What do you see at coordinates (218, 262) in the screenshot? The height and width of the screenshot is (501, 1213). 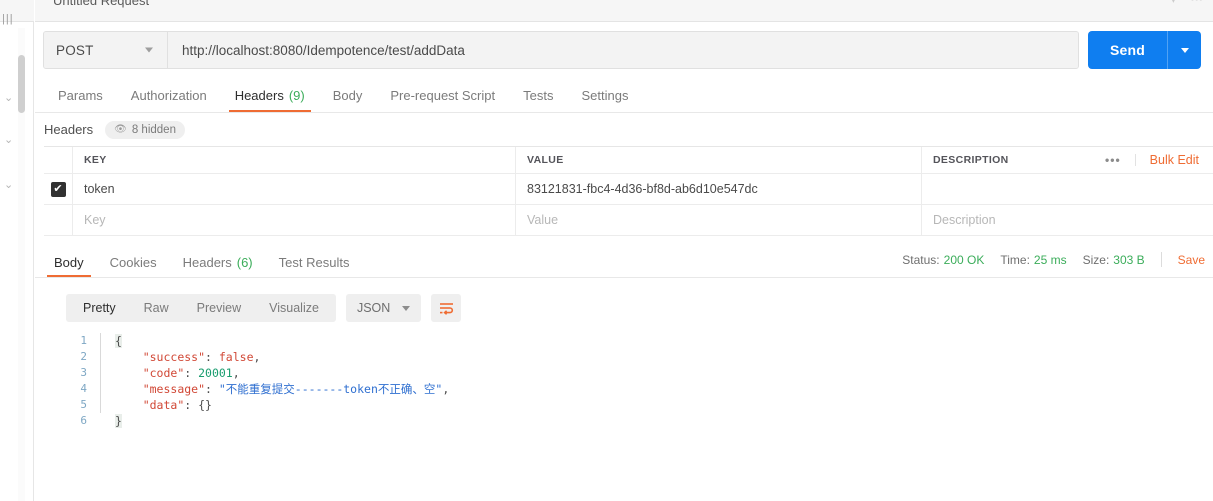 I see `response-tab-headers: Headers (6)` at bounding box center [218, 262].